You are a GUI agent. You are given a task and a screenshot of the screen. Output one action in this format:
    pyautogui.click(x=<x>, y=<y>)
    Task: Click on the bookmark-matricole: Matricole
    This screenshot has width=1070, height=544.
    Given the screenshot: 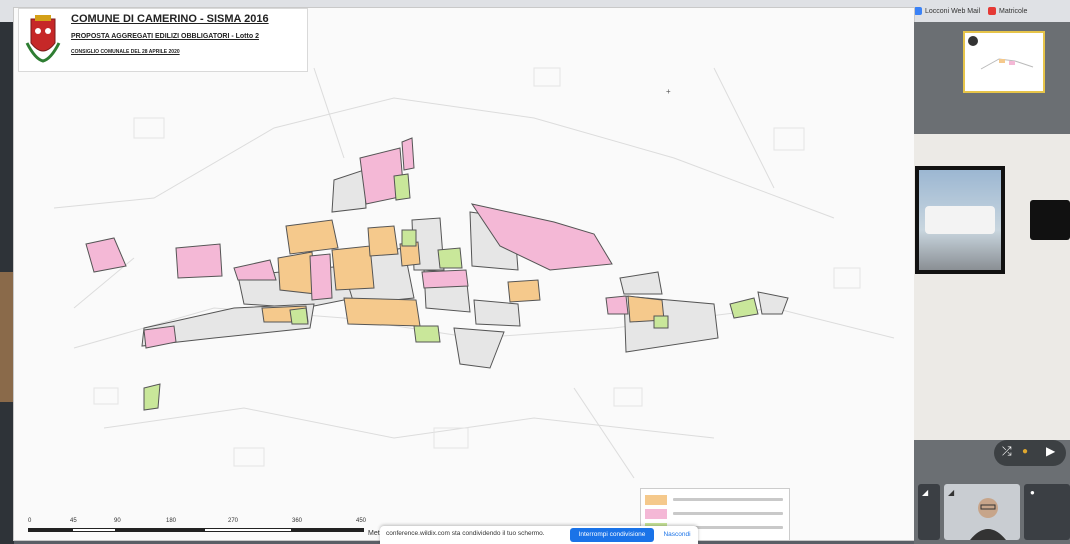 What is the action you would take?
    pyautogui.click(x=1007, y=11)
    